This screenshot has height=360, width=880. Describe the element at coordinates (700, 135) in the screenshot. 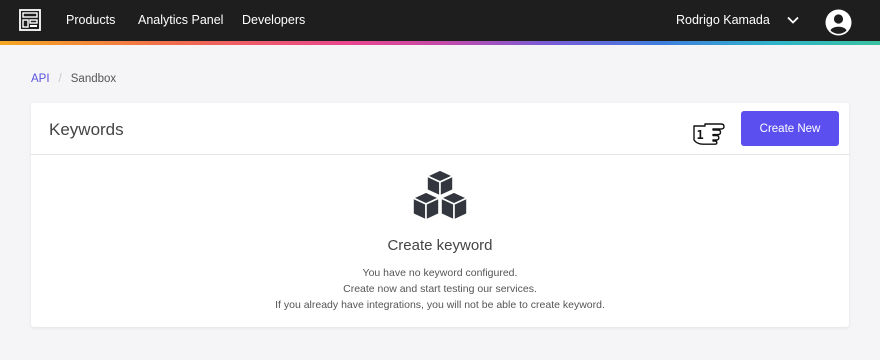

I see `pointer-badge: 1` at that location.